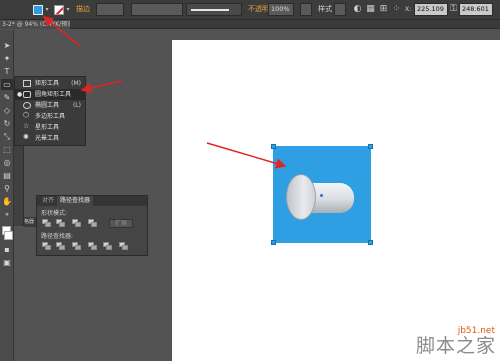 Image resolution: width=500 pixels, height=361 pixels. What do you see at coordinates (50, 83) in the screenshot?
I see `flyout-item-rectangle: 矩形工具 (M)` at bounding box center [50, 83].